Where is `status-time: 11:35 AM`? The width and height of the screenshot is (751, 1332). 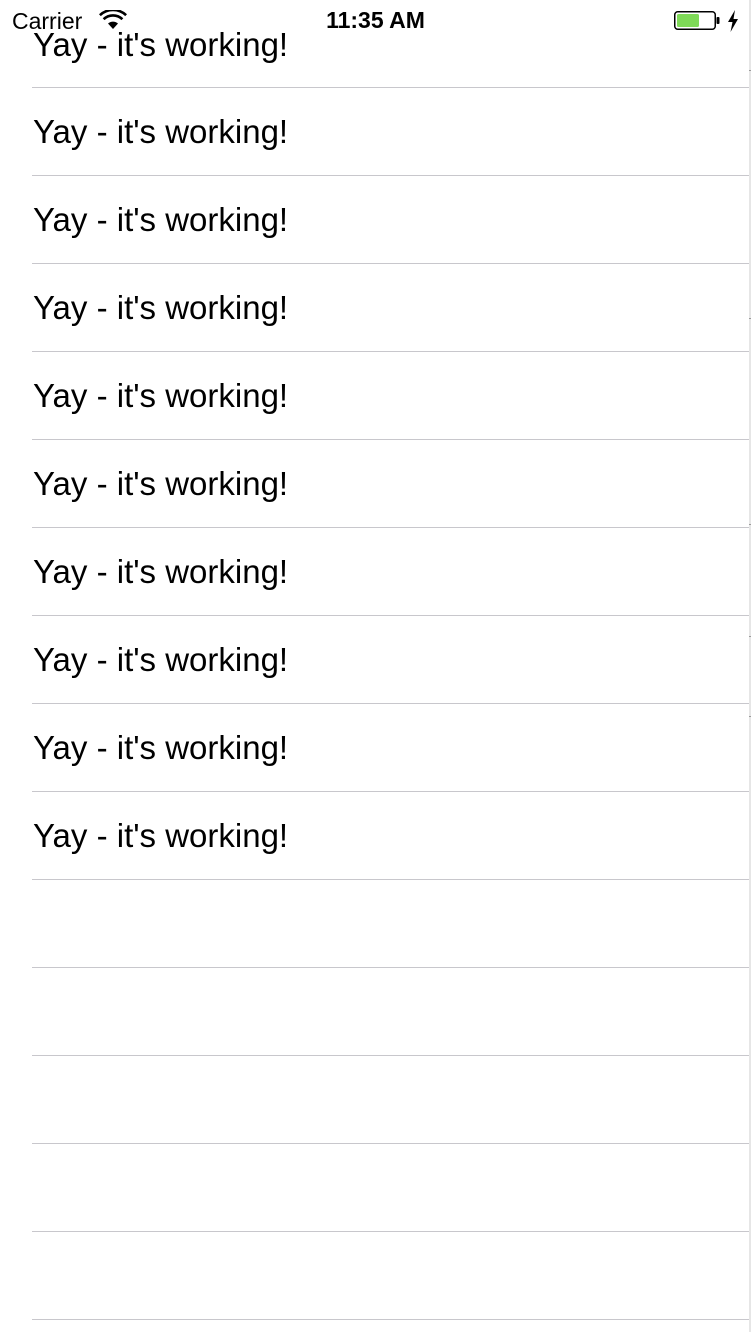 status-time: 11:35 AM is located at coordinates (375, 20).